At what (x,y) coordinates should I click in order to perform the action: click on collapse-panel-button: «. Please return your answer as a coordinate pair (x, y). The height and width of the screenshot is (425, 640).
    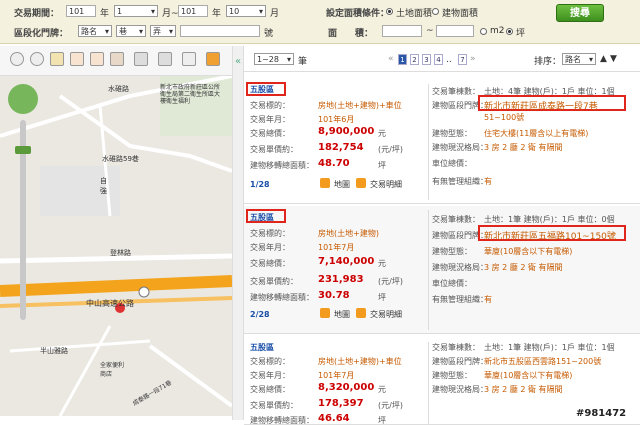
    Looking at the image, I should click on (238, 233).